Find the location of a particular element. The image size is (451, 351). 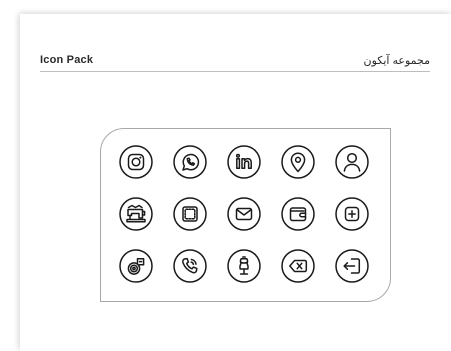

whatsapp-icon is located at coordinates (190, 162).